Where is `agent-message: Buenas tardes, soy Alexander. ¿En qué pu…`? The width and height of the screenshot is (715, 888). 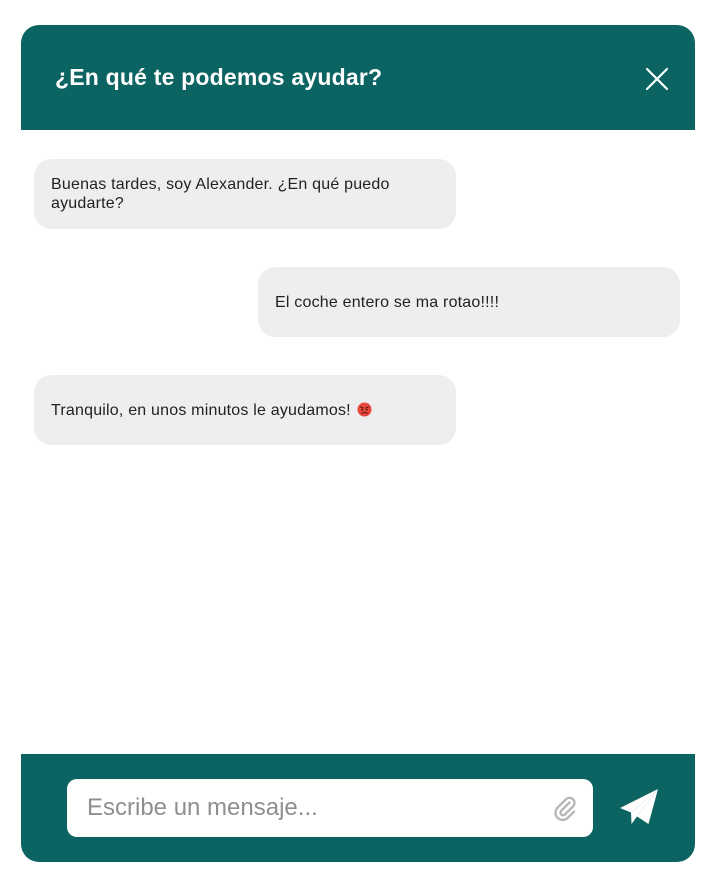
agent-message: Buenas tardes, soy Alexander. ¿En qué pu… is located at coordinates (245, 194).